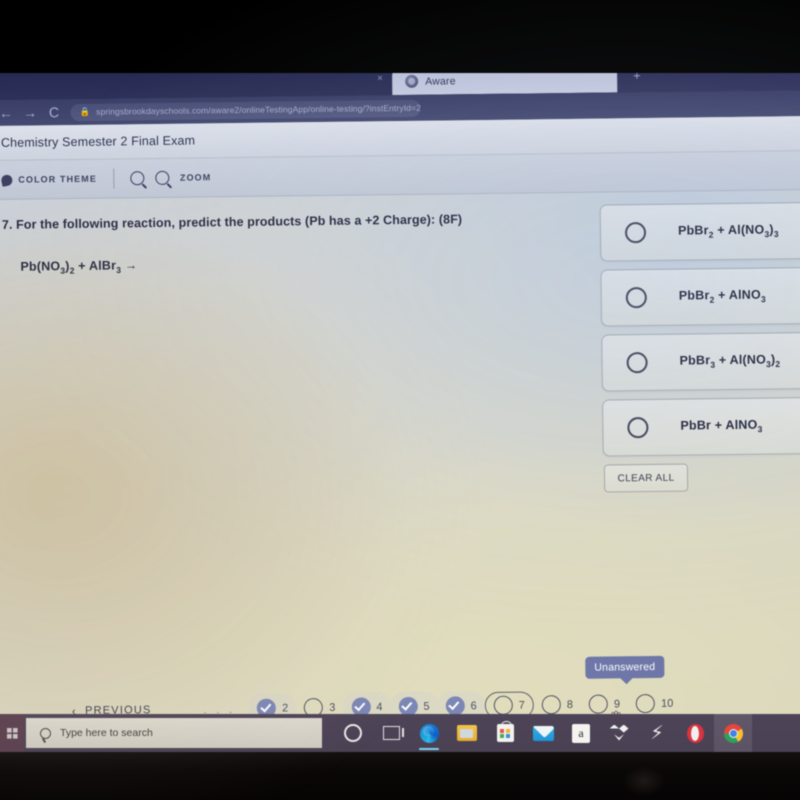 The height and width of the screenshot is (800, 800). I want to click on color-theme-button: COLOR THEME, so click(49, 180).